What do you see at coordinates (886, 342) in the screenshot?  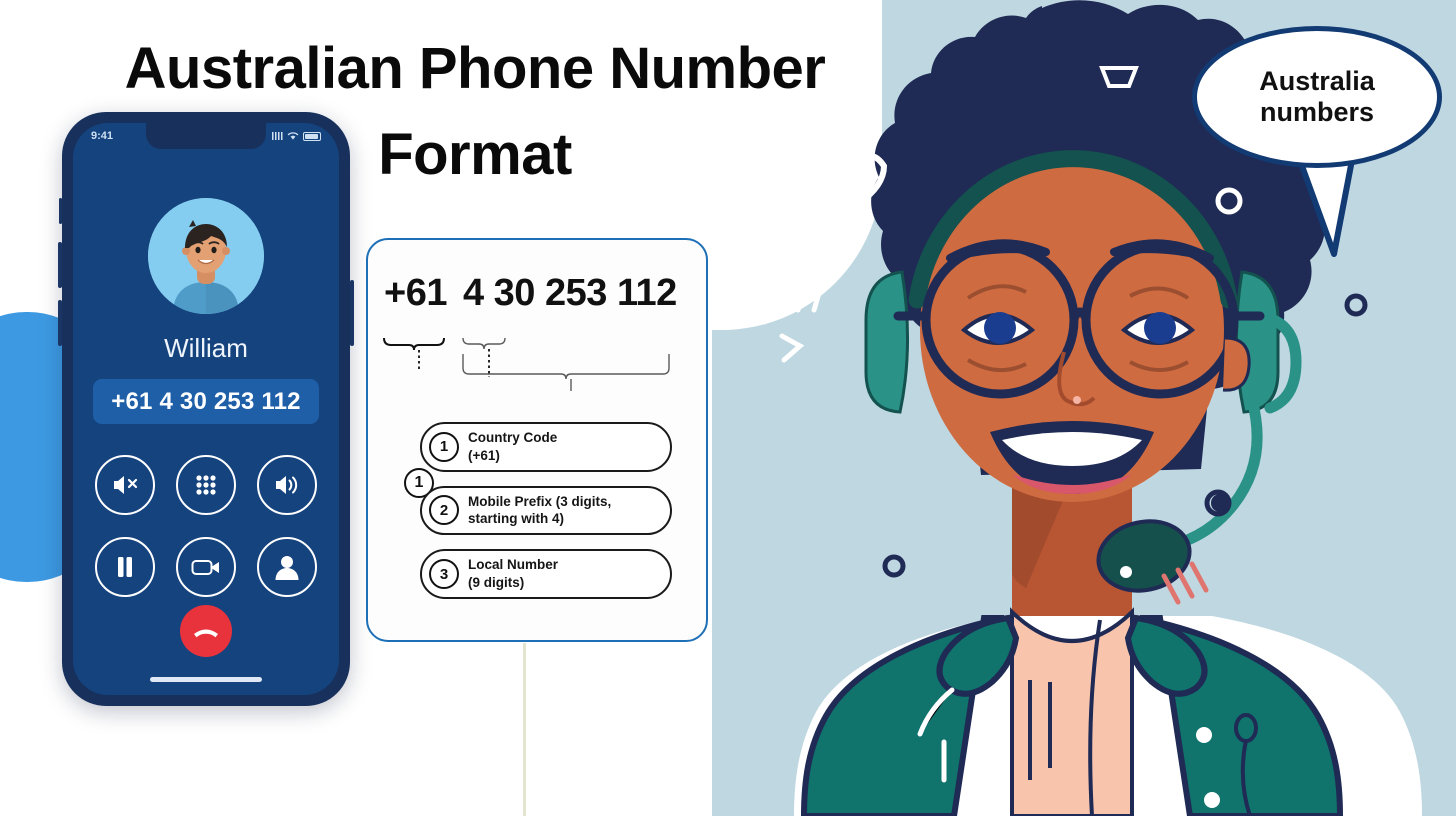 I see `headset-cup-left` at bounding box center [886, 342].